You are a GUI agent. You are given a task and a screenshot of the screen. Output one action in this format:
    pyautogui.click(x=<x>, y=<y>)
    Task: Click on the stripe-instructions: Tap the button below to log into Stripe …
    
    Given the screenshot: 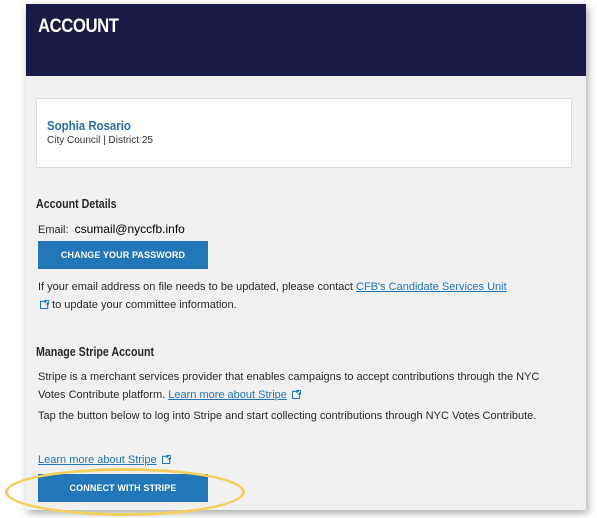 What is the action you would take?
    pyautogui.click(x=287, y=416)
    